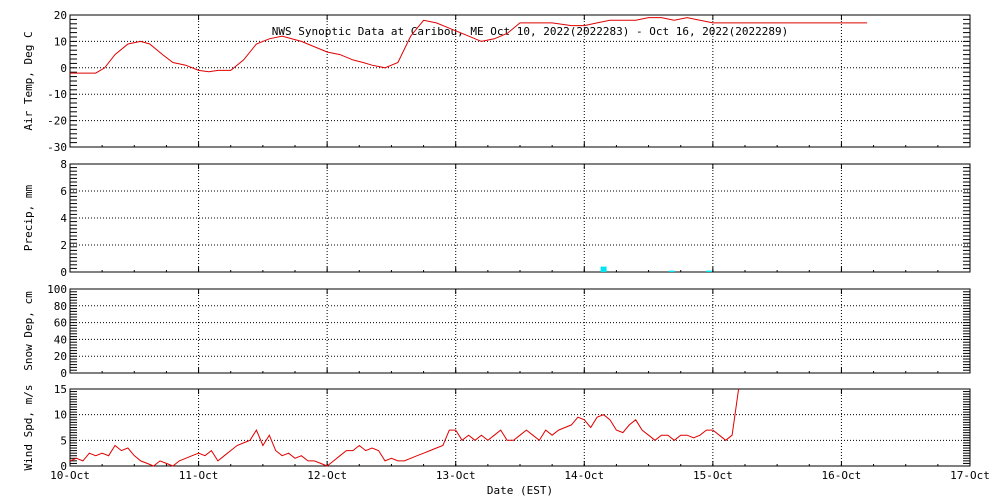 The image size is (1000, 500). I want to click on x-tick-label: 13-Oct, so click(456, 475).